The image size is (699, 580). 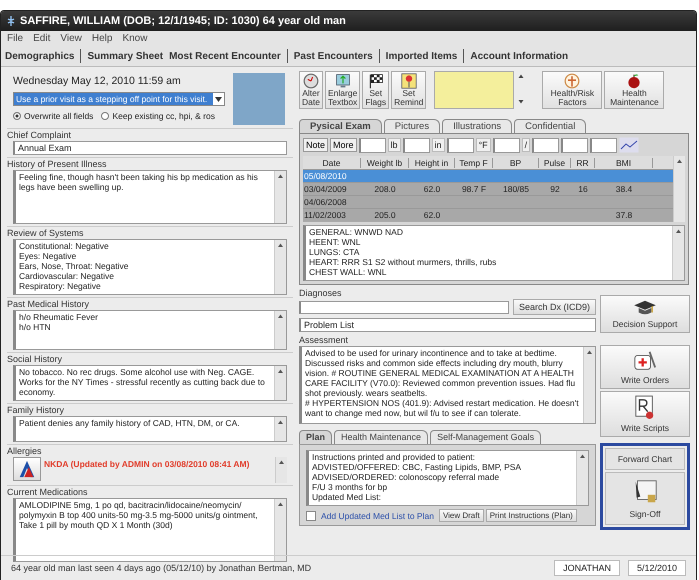 I want to click on visit-dropdown: Use a prior visit as a stepping off point for this visit., so click(x=119, y=99).